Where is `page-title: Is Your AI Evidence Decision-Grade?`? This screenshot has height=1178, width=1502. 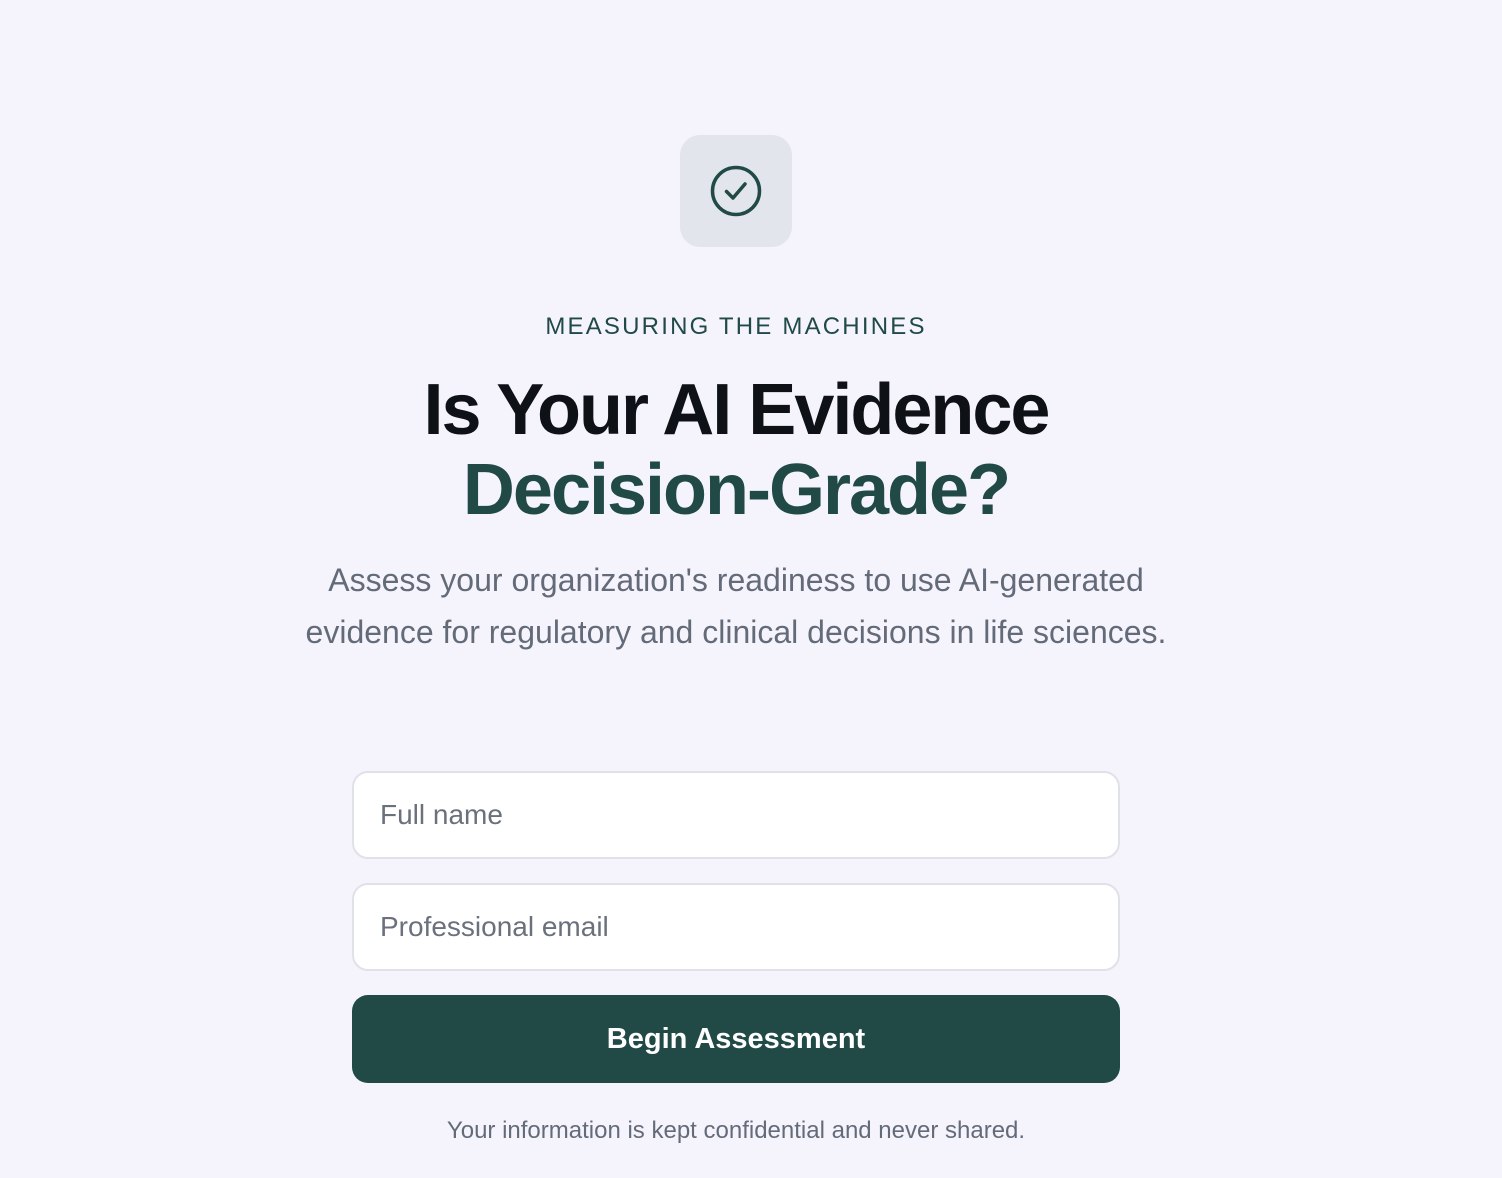
page-title: Is Your AI Evidence Decision-Grade? is located at coordinates (736, 450).